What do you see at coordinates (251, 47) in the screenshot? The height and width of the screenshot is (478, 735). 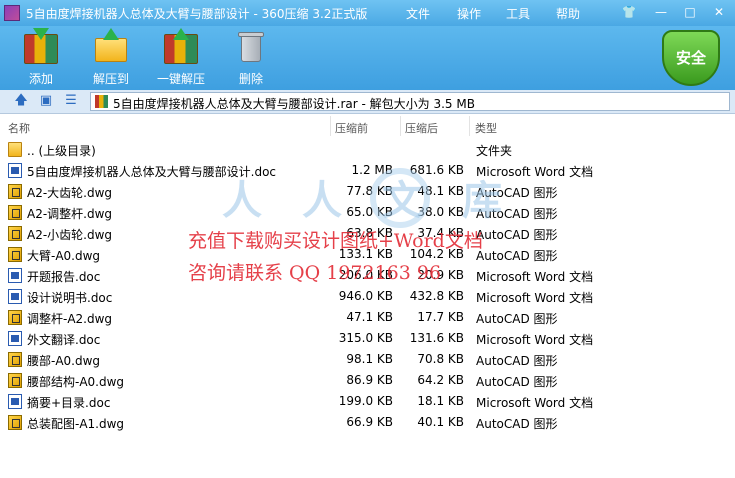 I see `trash-icon` at bounding box center [251, 47].